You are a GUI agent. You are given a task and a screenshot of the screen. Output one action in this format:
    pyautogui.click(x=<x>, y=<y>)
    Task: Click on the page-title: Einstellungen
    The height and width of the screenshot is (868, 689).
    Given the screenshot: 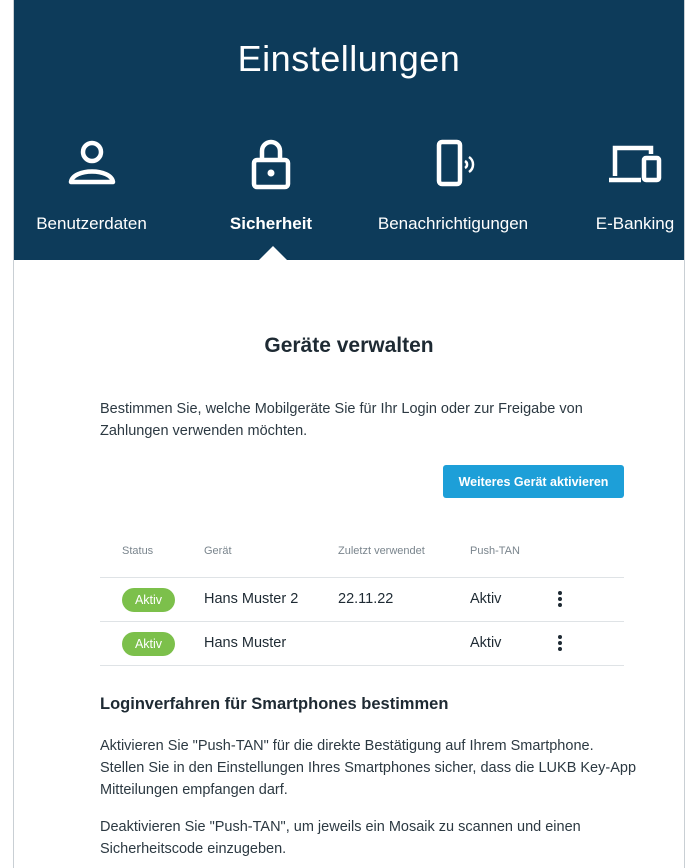 What is the action you would take?
    pyautogui.click(x=349, y=58)
    